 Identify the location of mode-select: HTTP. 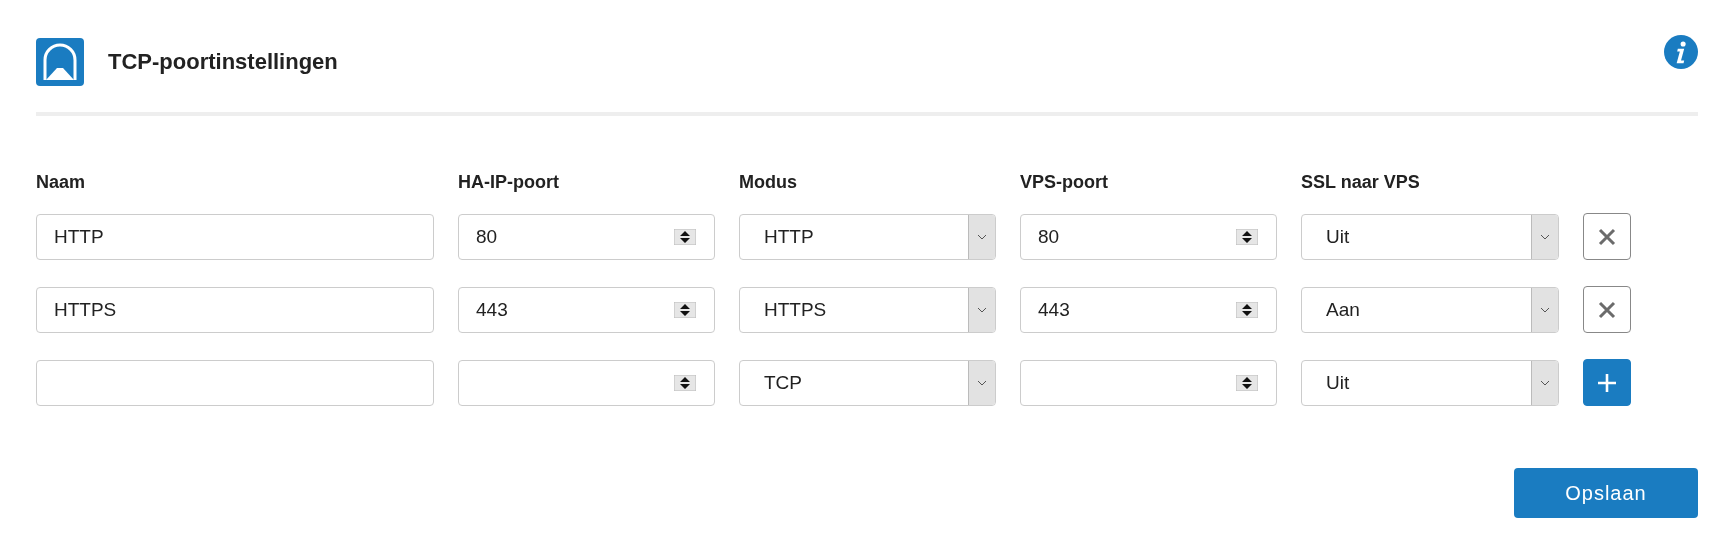
(867, 236).